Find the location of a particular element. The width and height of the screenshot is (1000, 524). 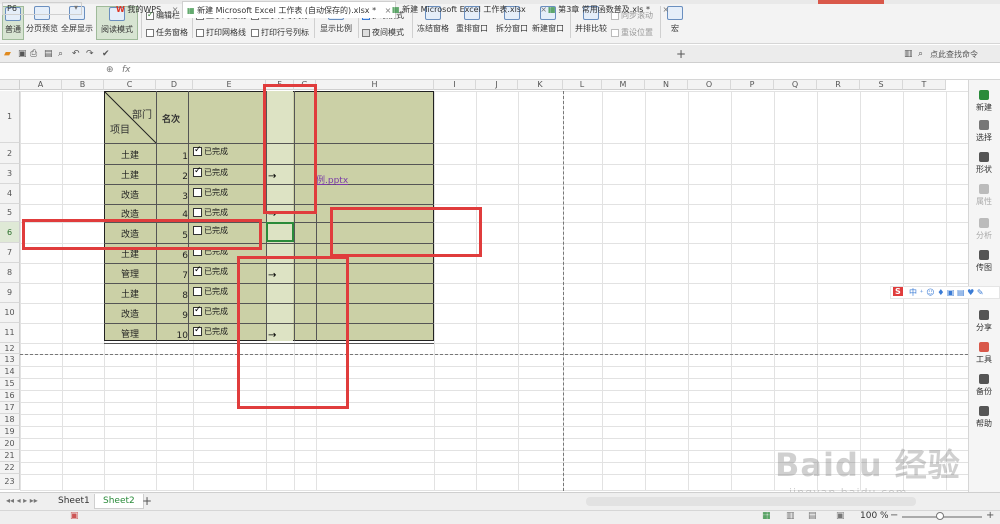

column-header-t: T is located at coordinates (924, 85).